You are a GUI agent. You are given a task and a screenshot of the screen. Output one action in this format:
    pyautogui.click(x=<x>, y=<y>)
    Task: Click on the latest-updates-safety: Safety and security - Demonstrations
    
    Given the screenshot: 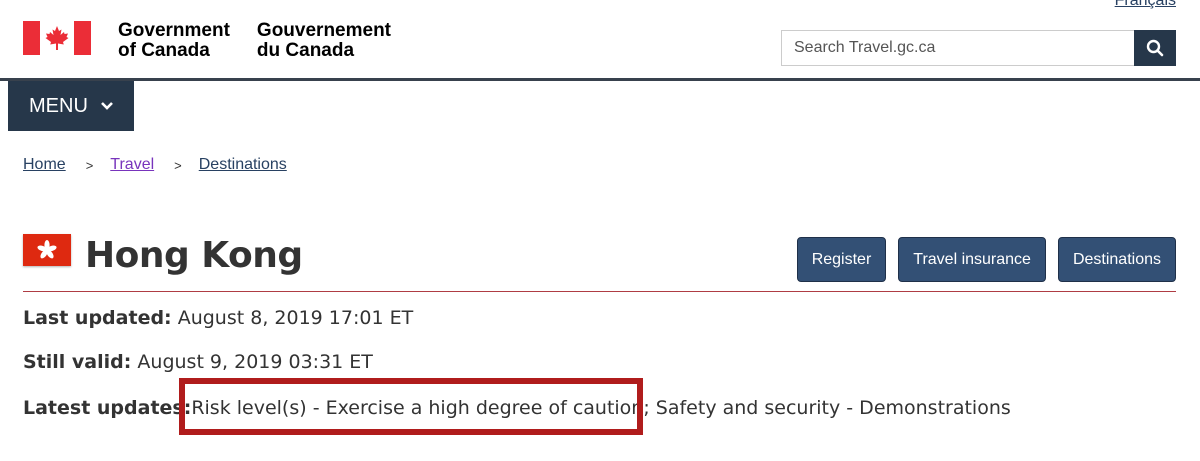 What is the action you would take?
    pyautogui.click(x=830, y=408)
    